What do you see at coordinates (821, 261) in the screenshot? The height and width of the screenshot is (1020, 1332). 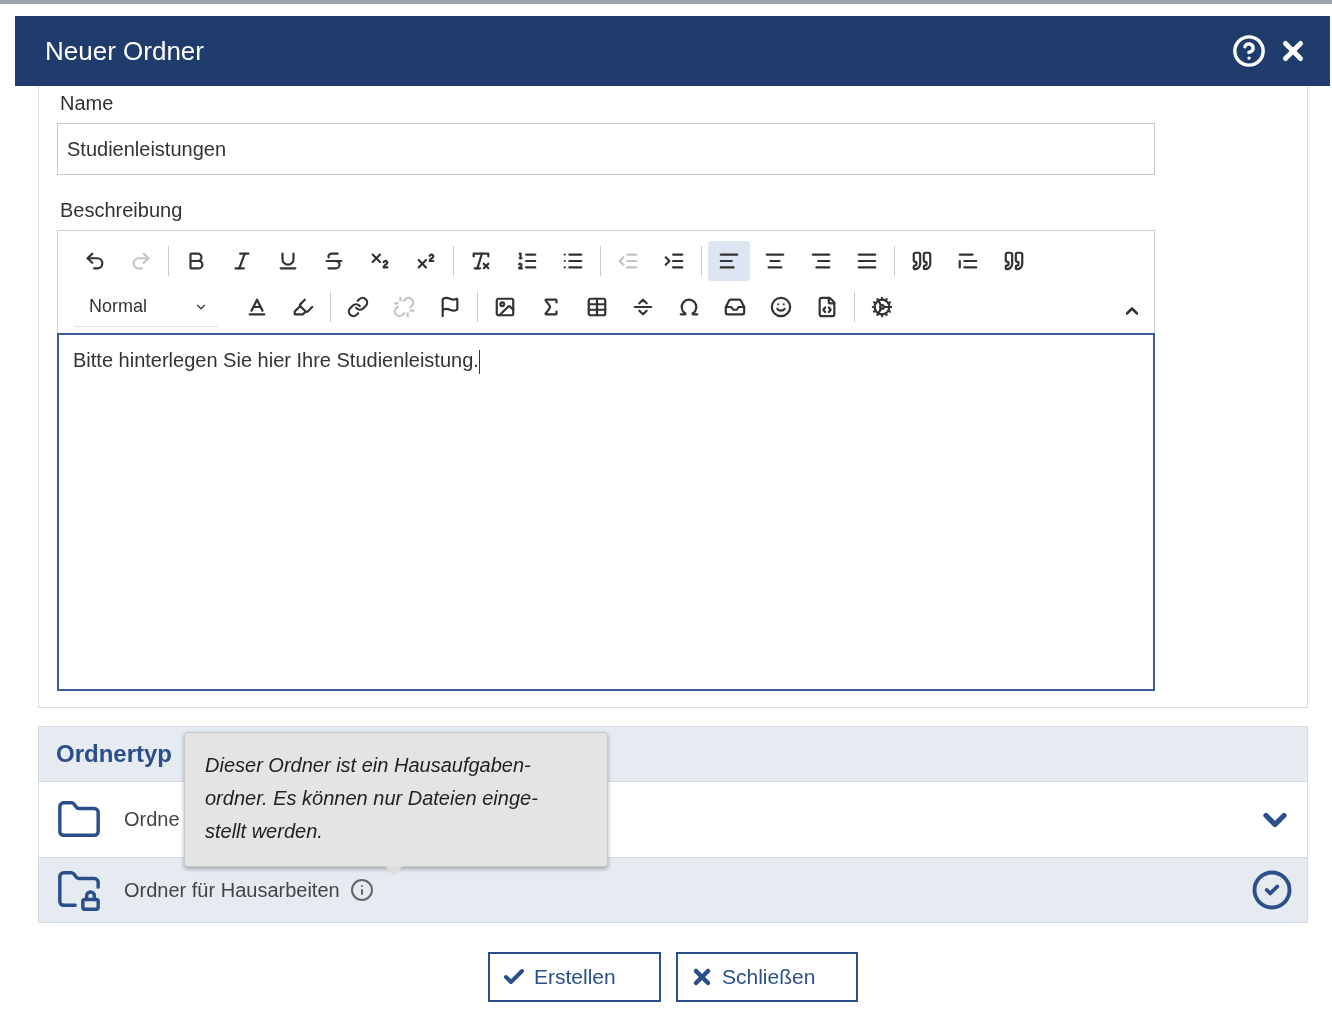 I see `align-right-icon` at bounding box center [821, 261].